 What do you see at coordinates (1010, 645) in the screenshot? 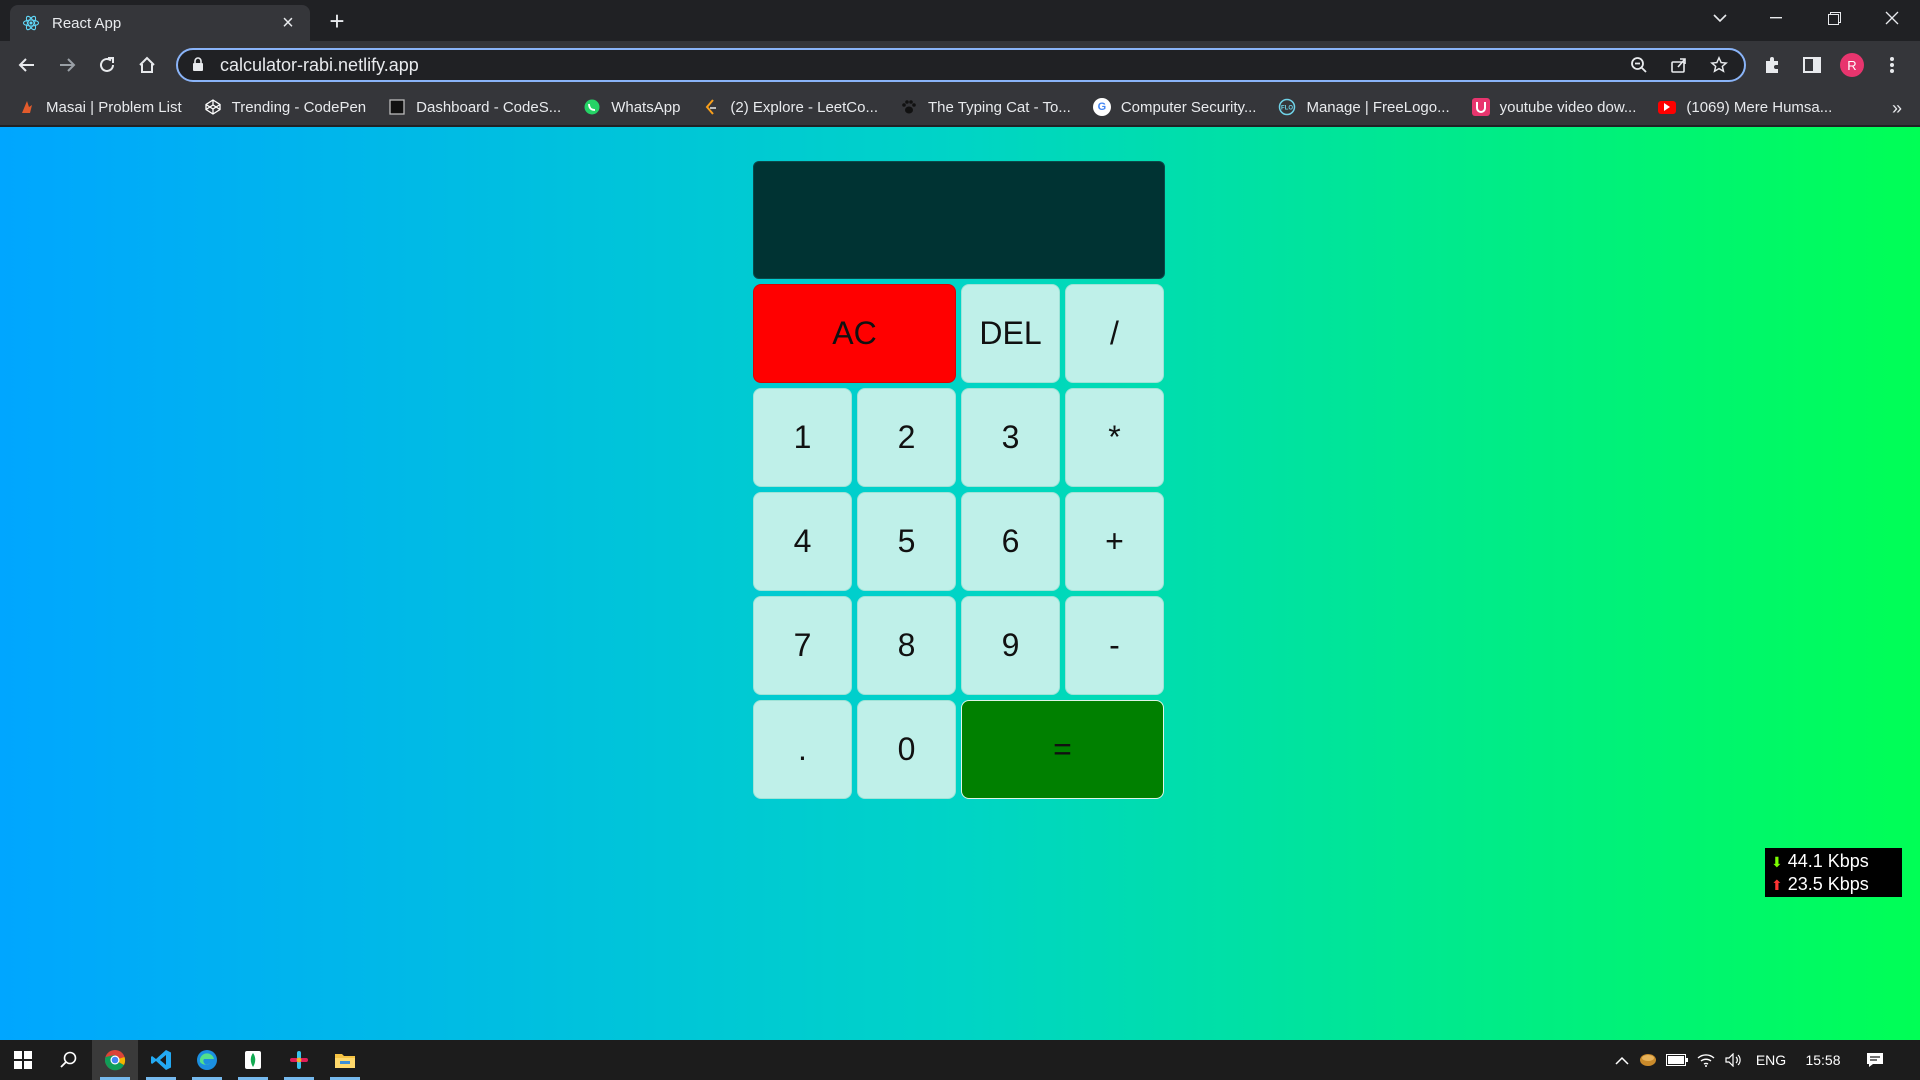
I see `key-9-button: 9` at bounding box center [1010, 645].